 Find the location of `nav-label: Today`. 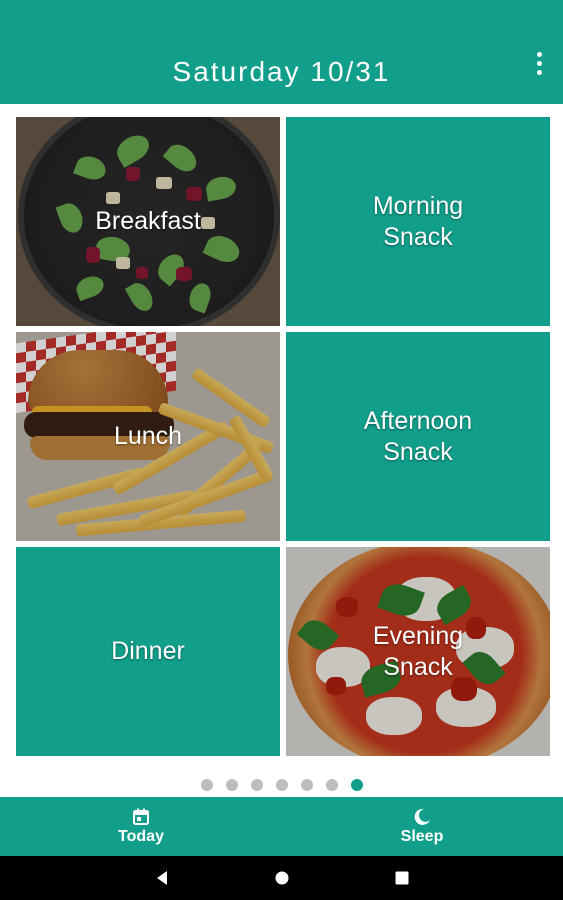

nav-label: Today is located at coordinates (141, 836).